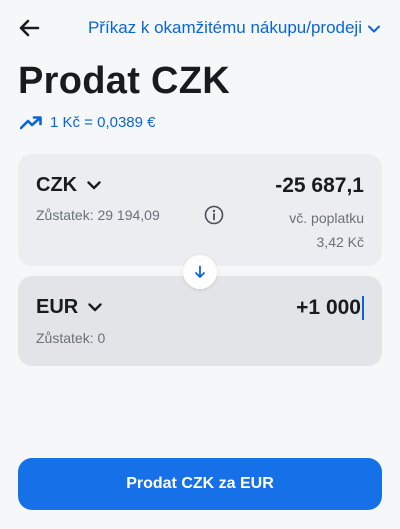  Describe the element at coordinates (31, 122) in the screenshot. I see `trend-up-icon` at that location.